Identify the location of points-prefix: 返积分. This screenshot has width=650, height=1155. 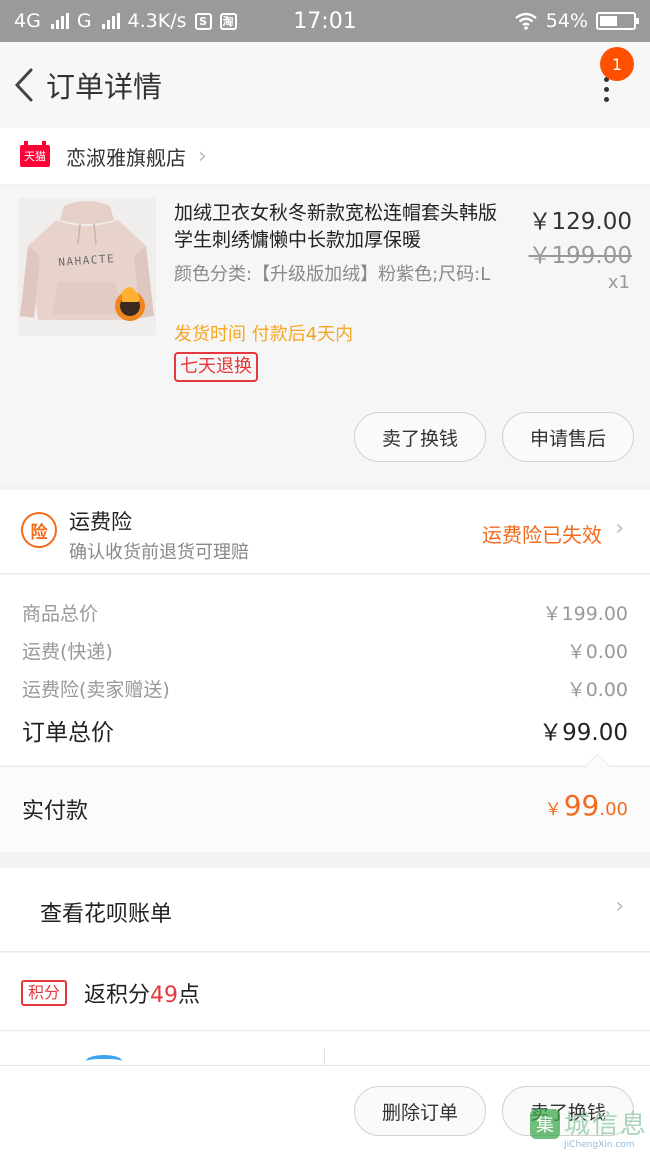
(117, 995).